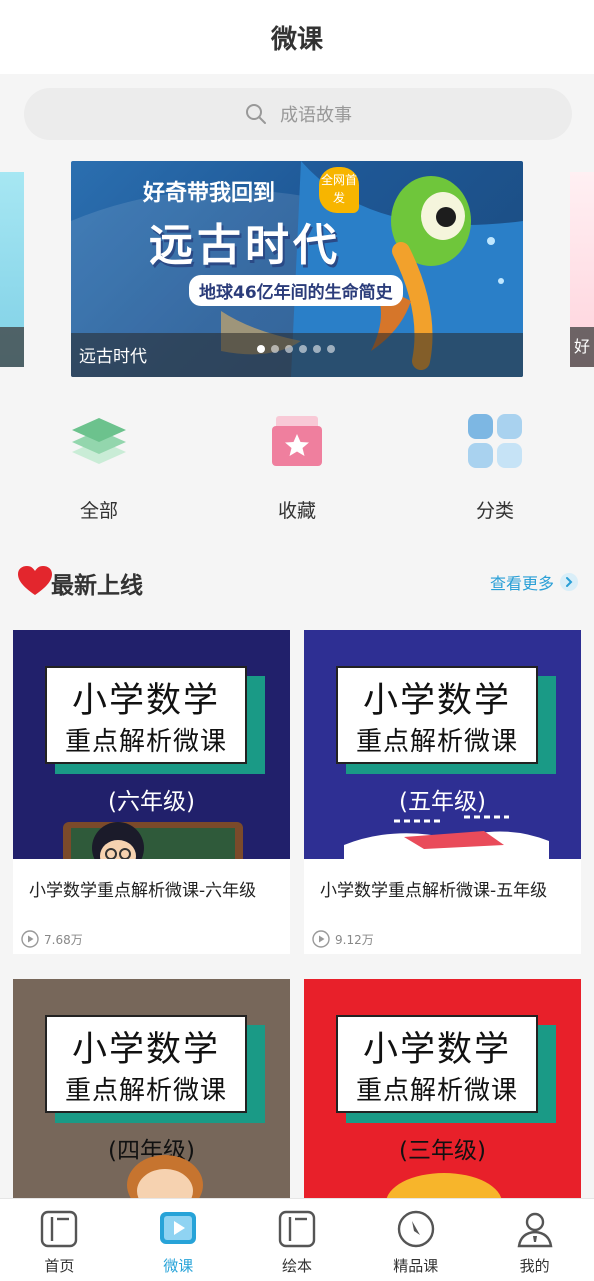 This screenshot has width=594, height=1281. What do you see at coordinates (434, 891) in the screenshot?
I see `course-title: 小学数学重点解析微课-五年级` at bounding box center [434, 891].